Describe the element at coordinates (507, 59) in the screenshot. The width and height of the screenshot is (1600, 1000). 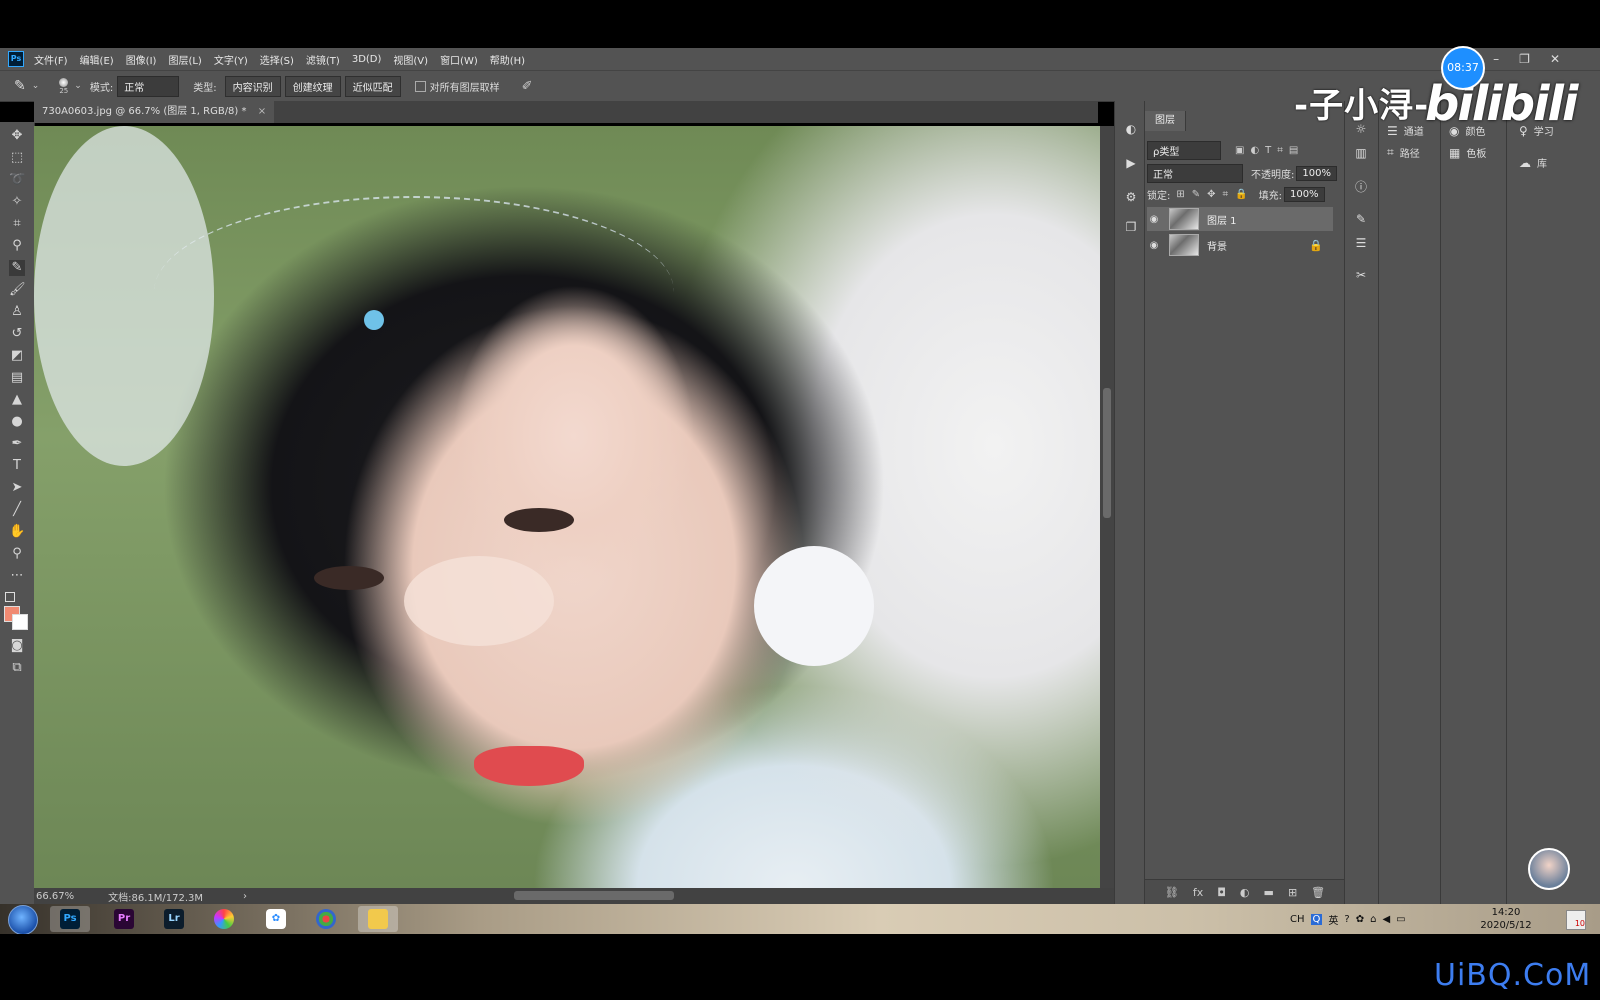
I see `menu-help: 帮助(H)` at that location.